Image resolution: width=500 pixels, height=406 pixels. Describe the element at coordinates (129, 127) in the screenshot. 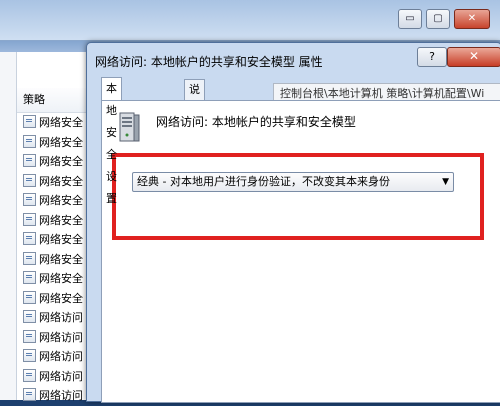

I see `server-icon` at that location.